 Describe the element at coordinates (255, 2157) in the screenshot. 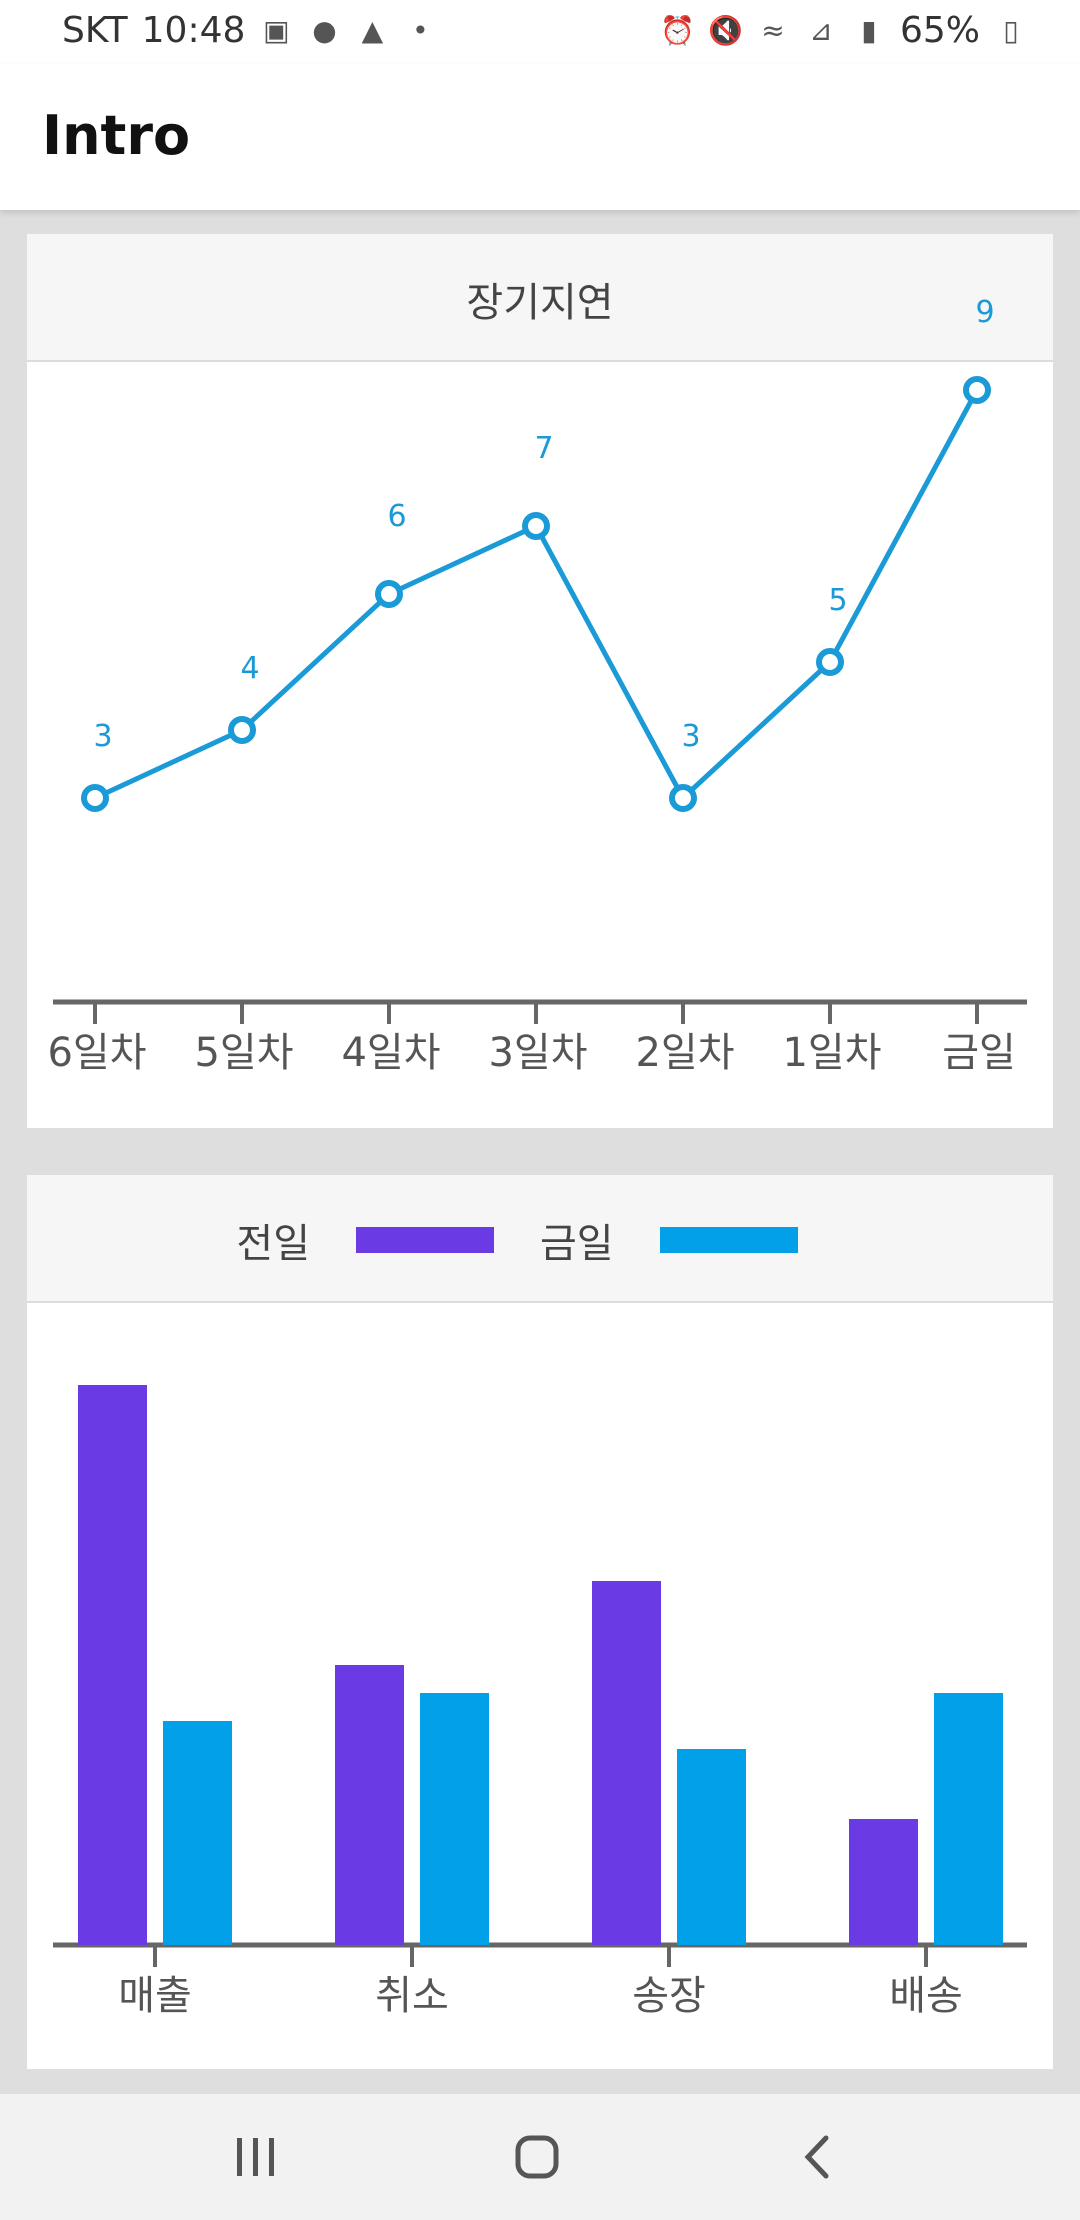

I see `recents-icon` at that location.